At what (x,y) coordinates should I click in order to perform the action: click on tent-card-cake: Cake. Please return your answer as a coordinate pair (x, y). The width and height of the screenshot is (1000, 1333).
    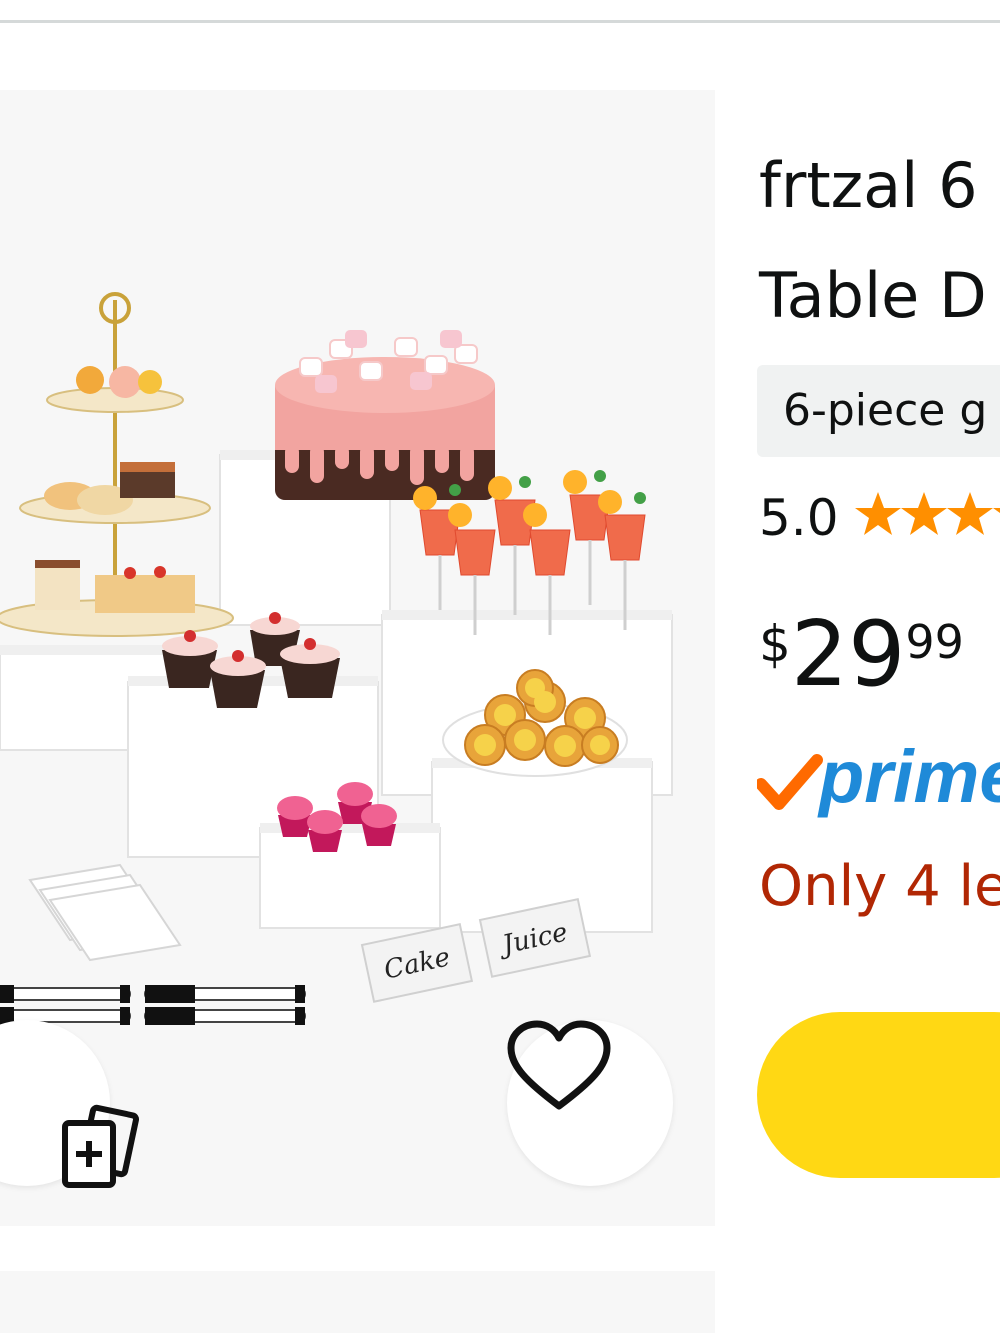
    Looking at the image, I should click on (417, 963).